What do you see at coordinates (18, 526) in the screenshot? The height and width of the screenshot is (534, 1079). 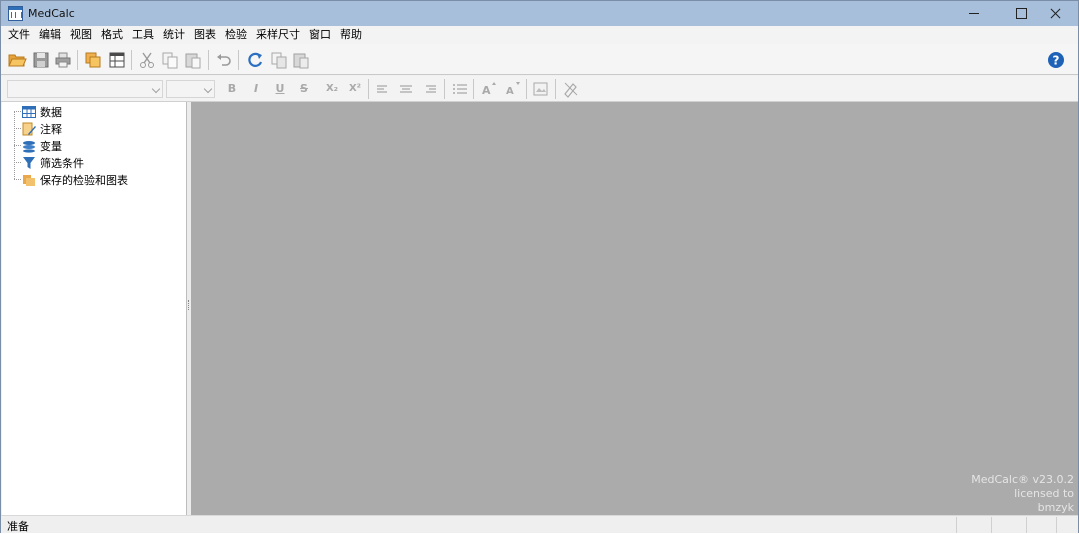 I see `status-text: 准备` at bounding box center [18, 526].